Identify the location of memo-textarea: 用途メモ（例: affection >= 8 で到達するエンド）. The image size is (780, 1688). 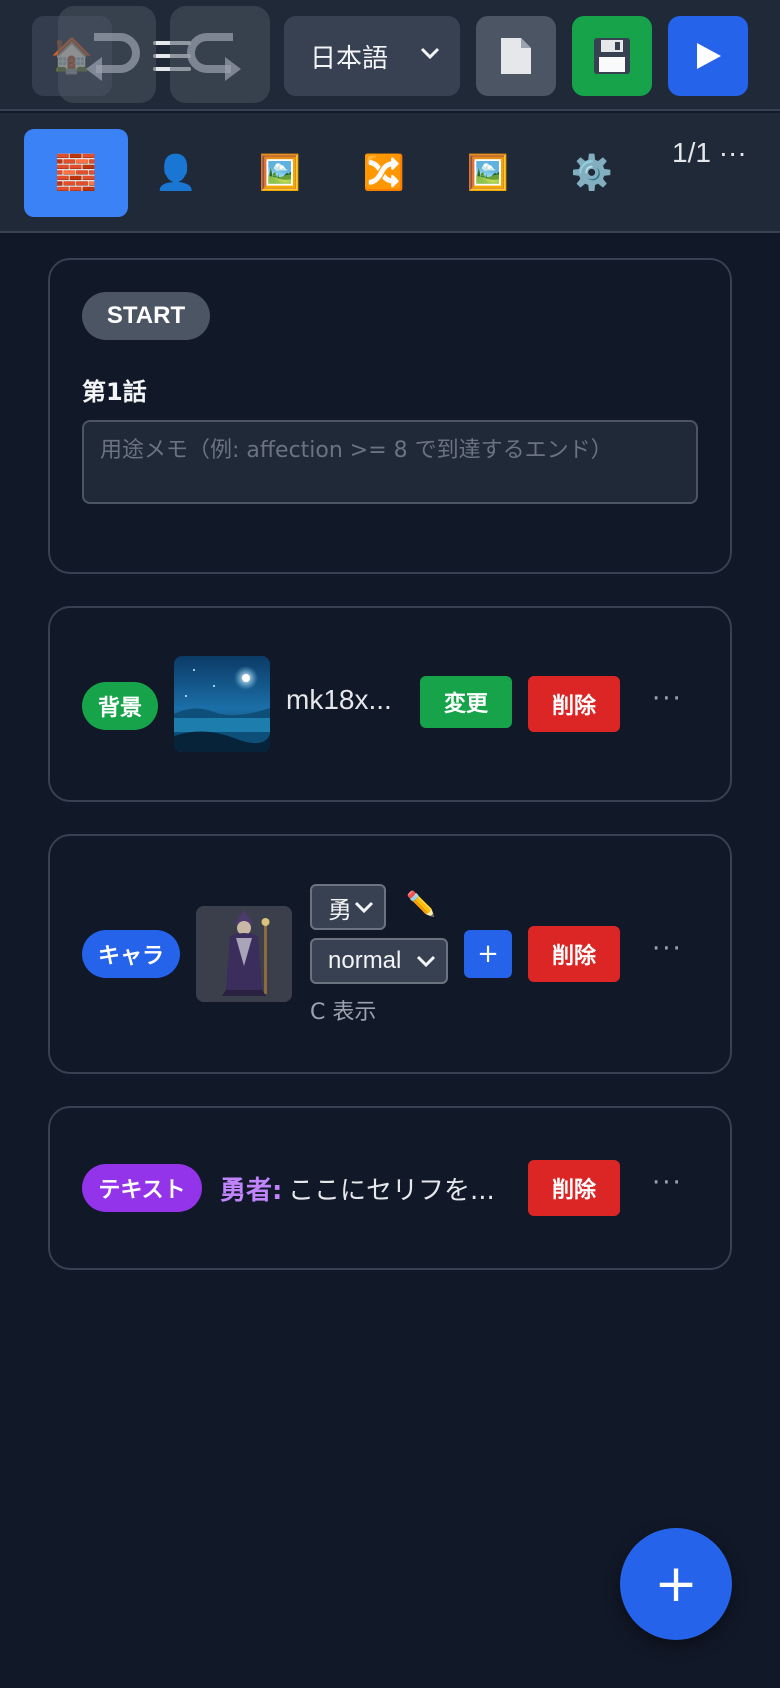
(390, 462).